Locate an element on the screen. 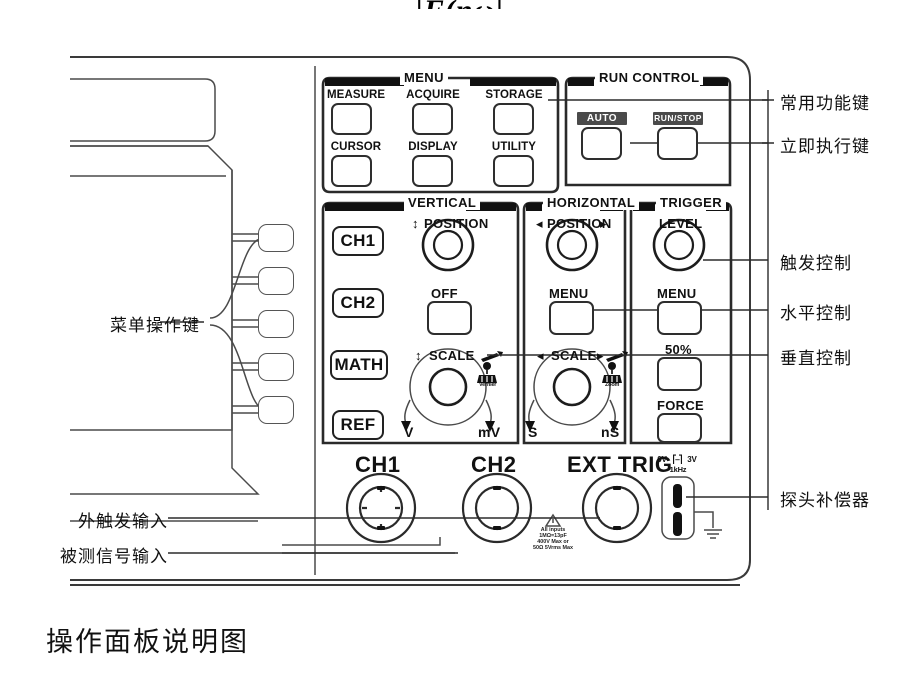 The width and height of the screenshot is (920, 690). trigger-menu-label: MENU is located at coordinates (677, 293).